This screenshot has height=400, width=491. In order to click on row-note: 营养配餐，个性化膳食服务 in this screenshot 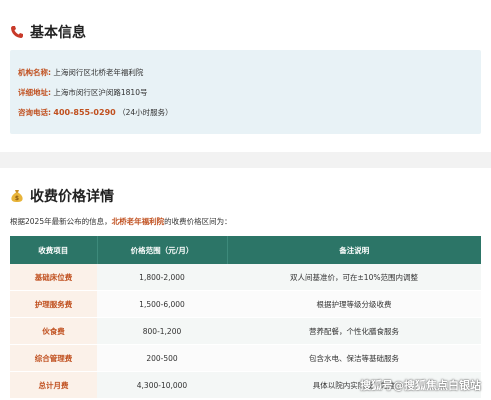, I will do `click(354, 331)`.